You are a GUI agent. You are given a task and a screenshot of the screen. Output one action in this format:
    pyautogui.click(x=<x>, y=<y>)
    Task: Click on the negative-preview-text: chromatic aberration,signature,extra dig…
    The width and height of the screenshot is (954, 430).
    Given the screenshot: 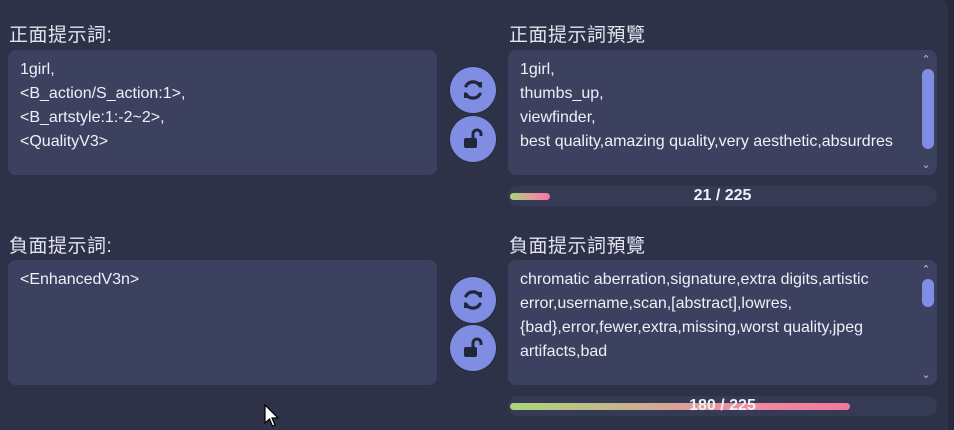 What is the action you would take?
    pyautogui.click(x=697, y=315)
    